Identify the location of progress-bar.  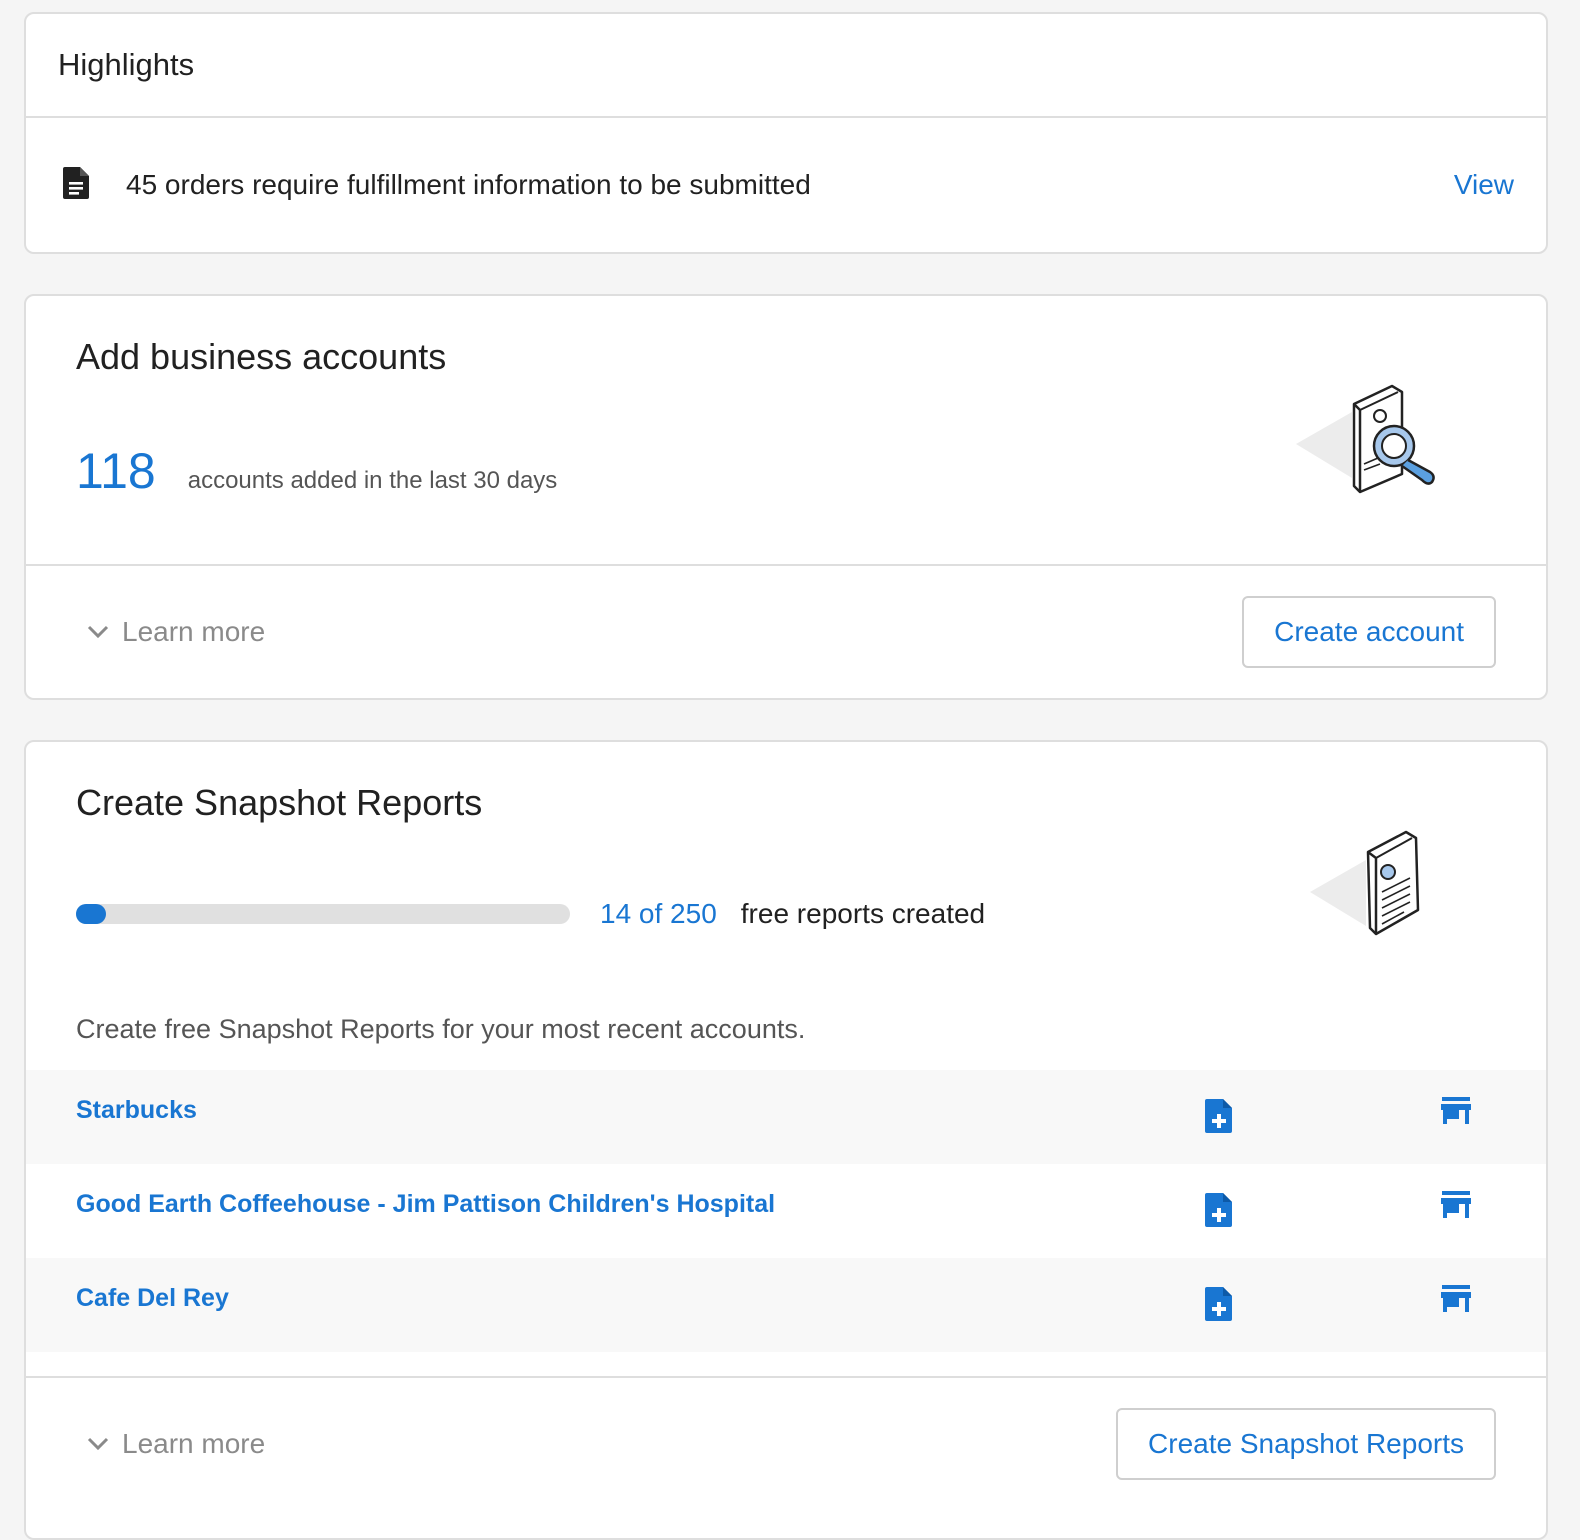
(323, 914).